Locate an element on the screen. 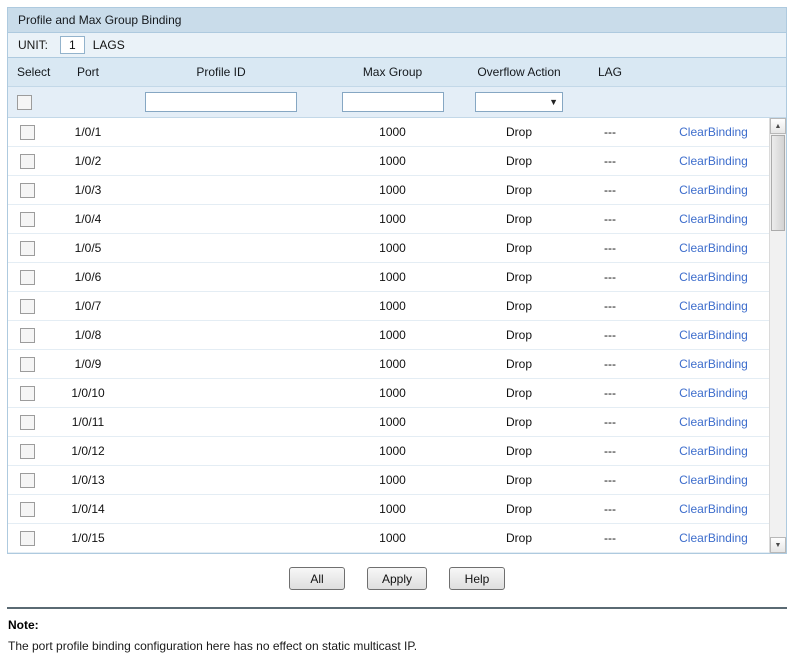 Image resolution: width=794 pixels, height=663 pixels. port-cell: 1/0/14 is located at coordinates (88, 509).